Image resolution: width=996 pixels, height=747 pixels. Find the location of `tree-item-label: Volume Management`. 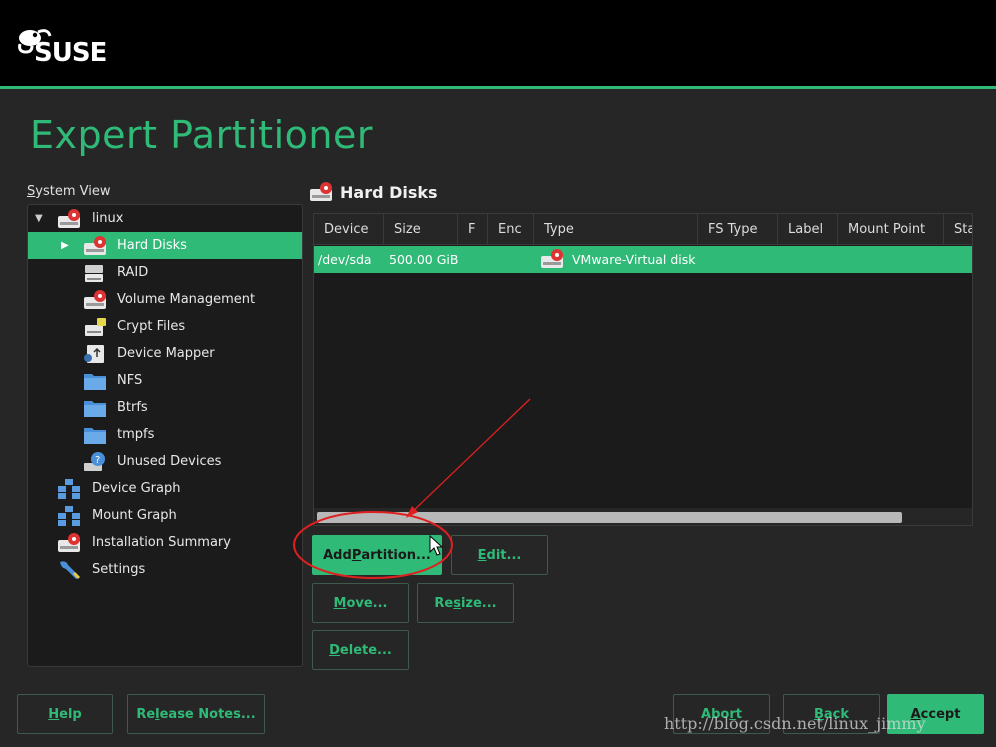

tree-item-label: Volume Management is located at coordinates (186, 299).